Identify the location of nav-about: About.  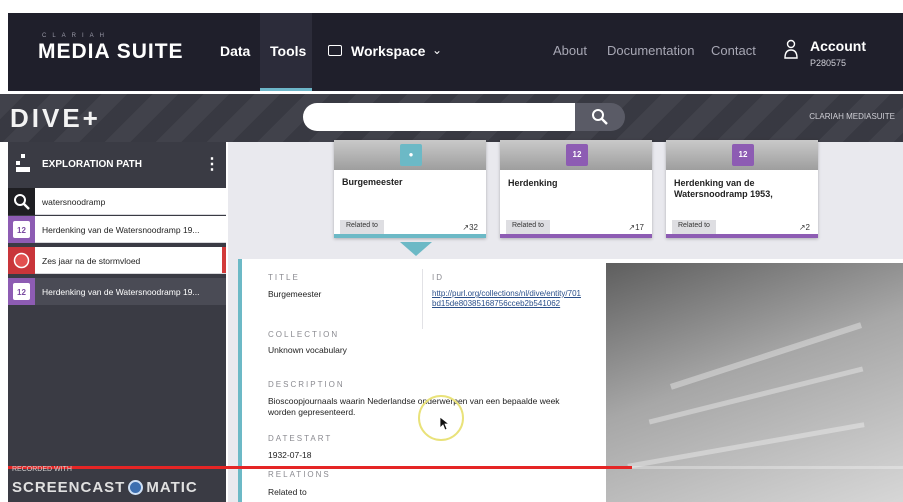
(570, 50).